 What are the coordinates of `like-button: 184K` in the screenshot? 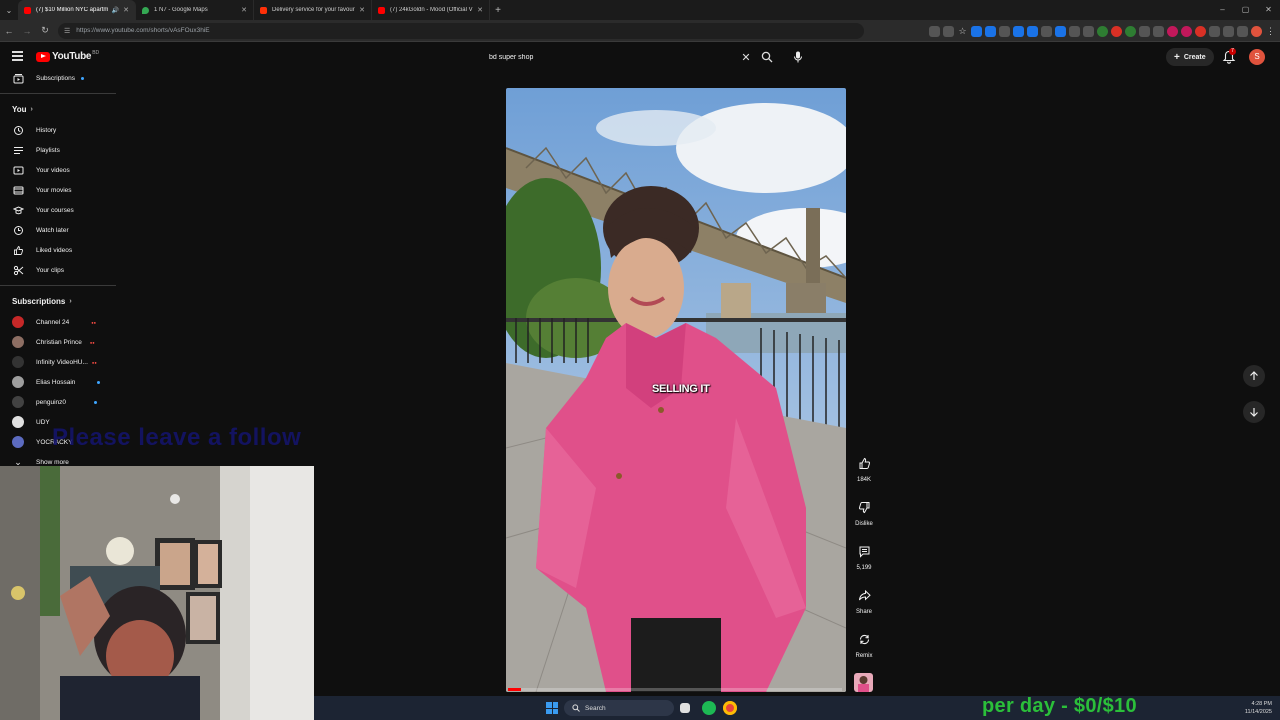 It's located at (864, 468).